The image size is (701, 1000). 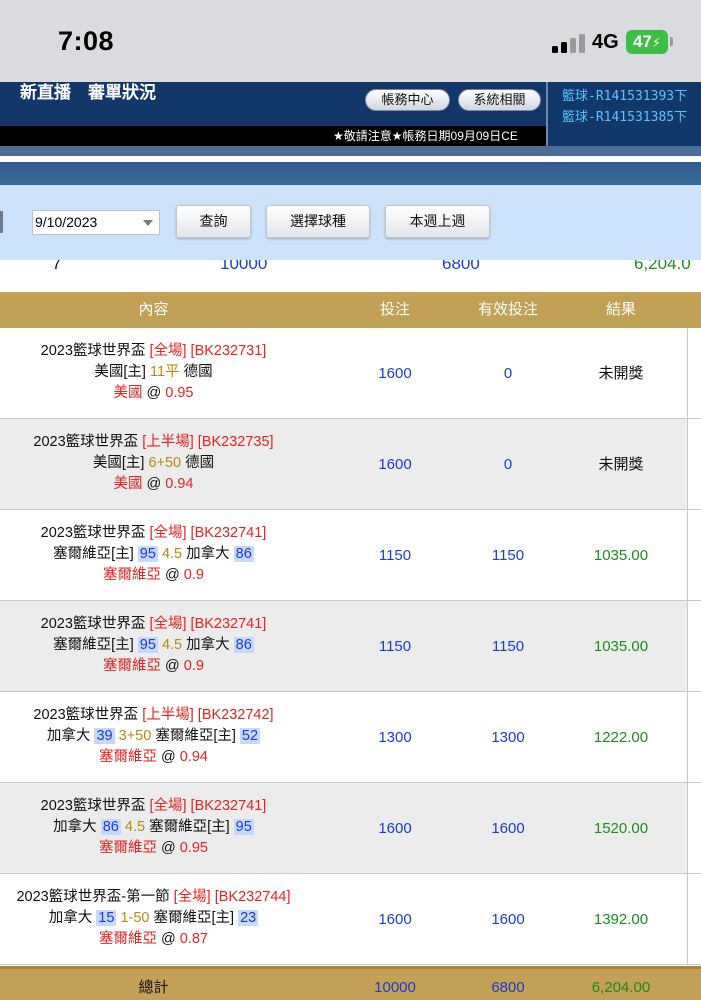 What do you see at coordinates (624, 115) in the screenshot?
I see `side-message: 籃球-R141531385下` at bounding box center [624, 115].